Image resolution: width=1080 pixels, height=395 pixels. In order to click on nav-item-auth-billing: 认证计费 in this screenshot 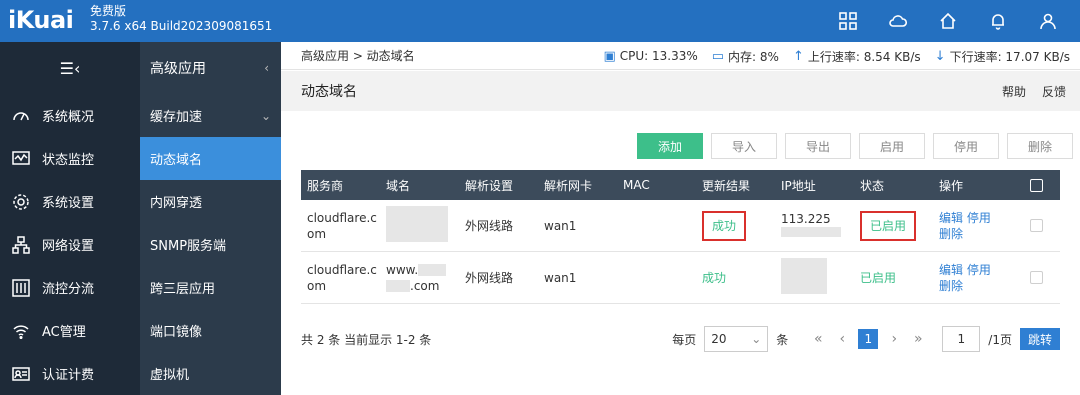, I will do `click(70, 373)`.